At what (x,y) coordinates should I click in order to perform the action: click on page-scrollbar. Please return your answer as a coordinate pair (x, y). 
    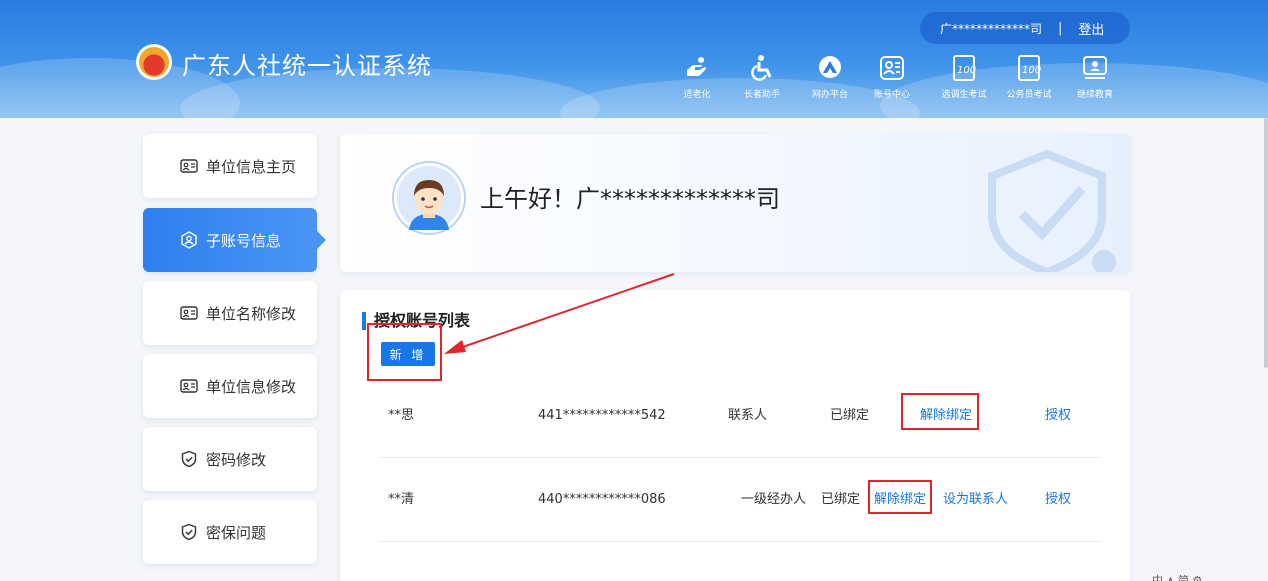
    Looking at the image, I should click on (1266, 243).